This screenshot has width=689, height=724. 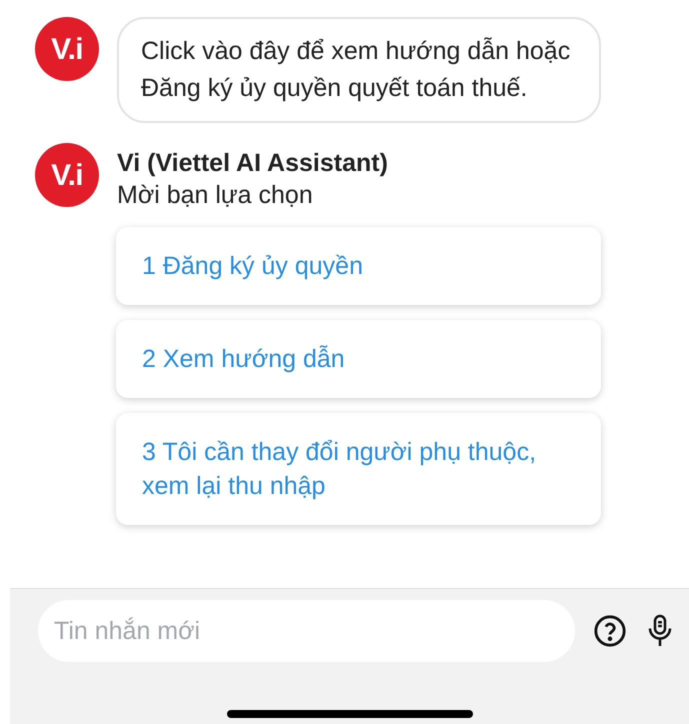 I want to click on option-button: 2 Xem hướng dẫn, so click(x=358, y=359).